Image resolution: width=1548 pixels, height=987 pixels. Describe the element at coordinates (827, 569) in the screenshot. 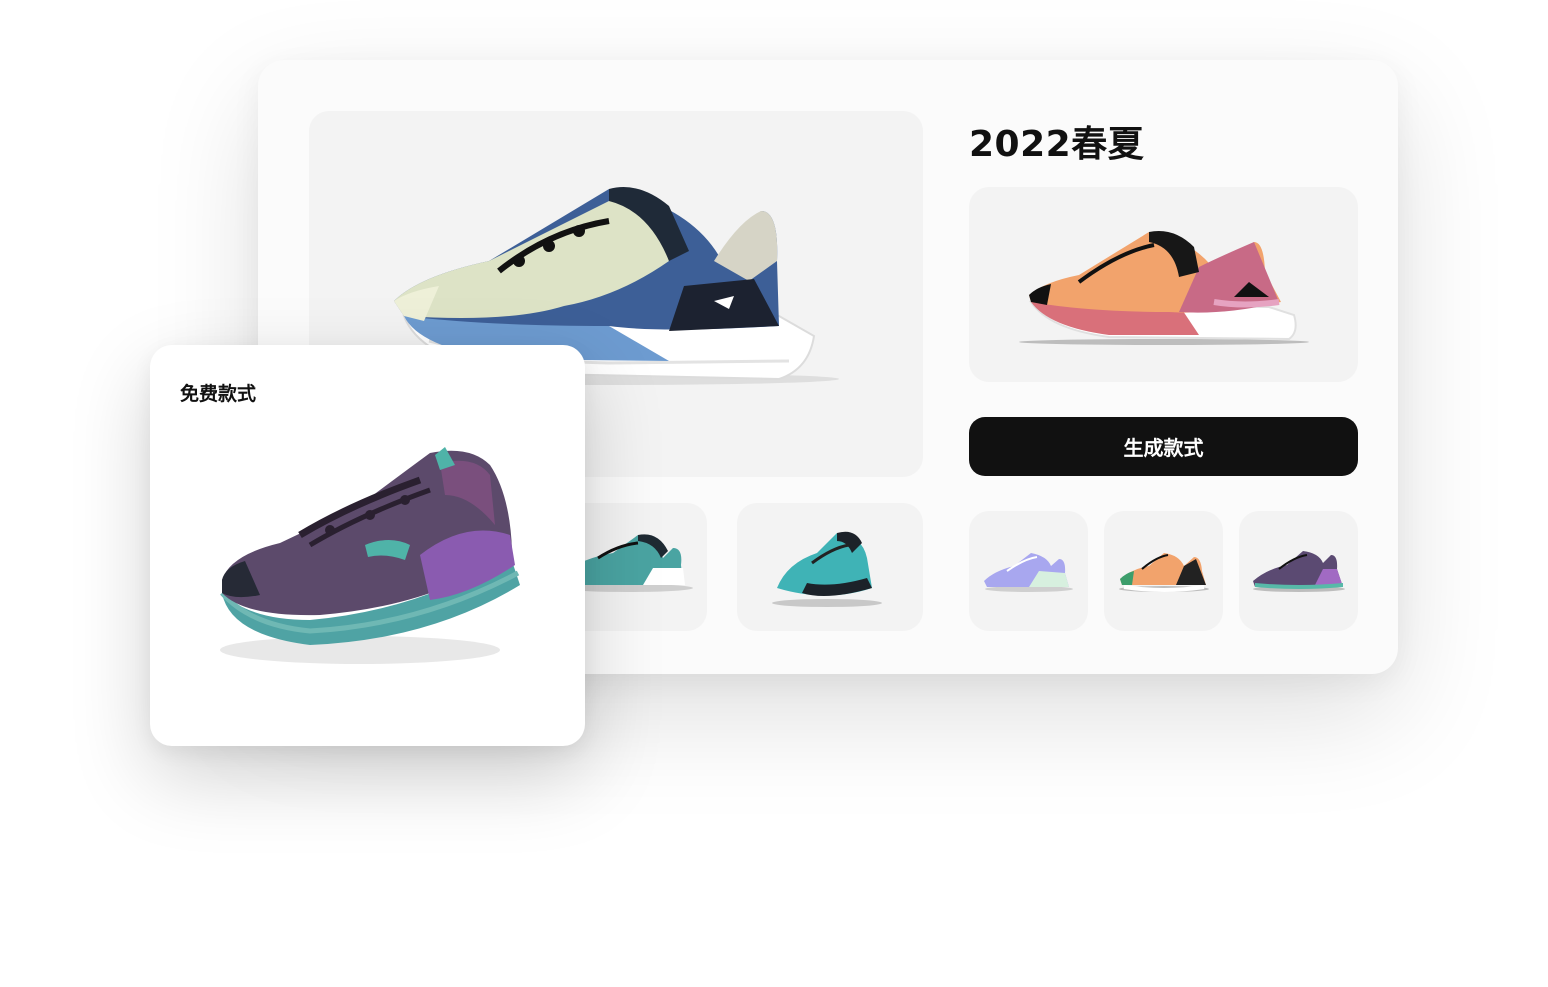

I see `shoe-teal-front-icon` at that location.